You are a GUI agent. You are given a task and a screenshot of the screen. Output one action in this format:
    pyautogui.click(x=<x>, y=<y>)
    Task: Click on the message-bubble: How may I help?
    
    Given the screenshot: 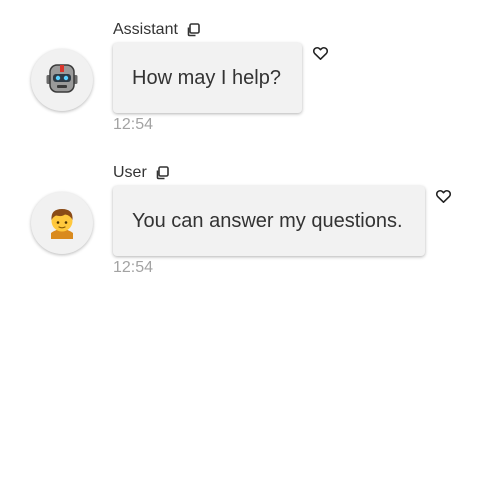 What is the action you would take?
    pyautogui.click(x=207, y=78)
    